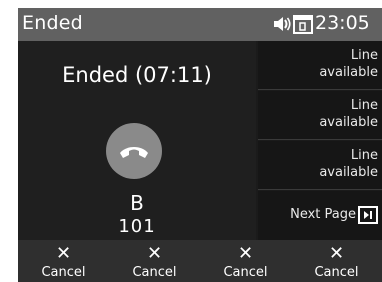  I want to click on status-title: Ended, so click(52, 23).